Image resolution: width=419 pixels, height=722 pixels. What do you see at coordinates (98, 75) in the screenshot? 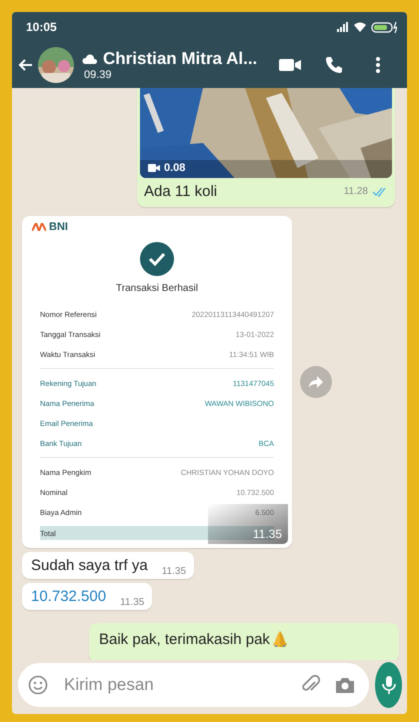
I see `last-seen: 09.39` at bounding box center [98, 75].